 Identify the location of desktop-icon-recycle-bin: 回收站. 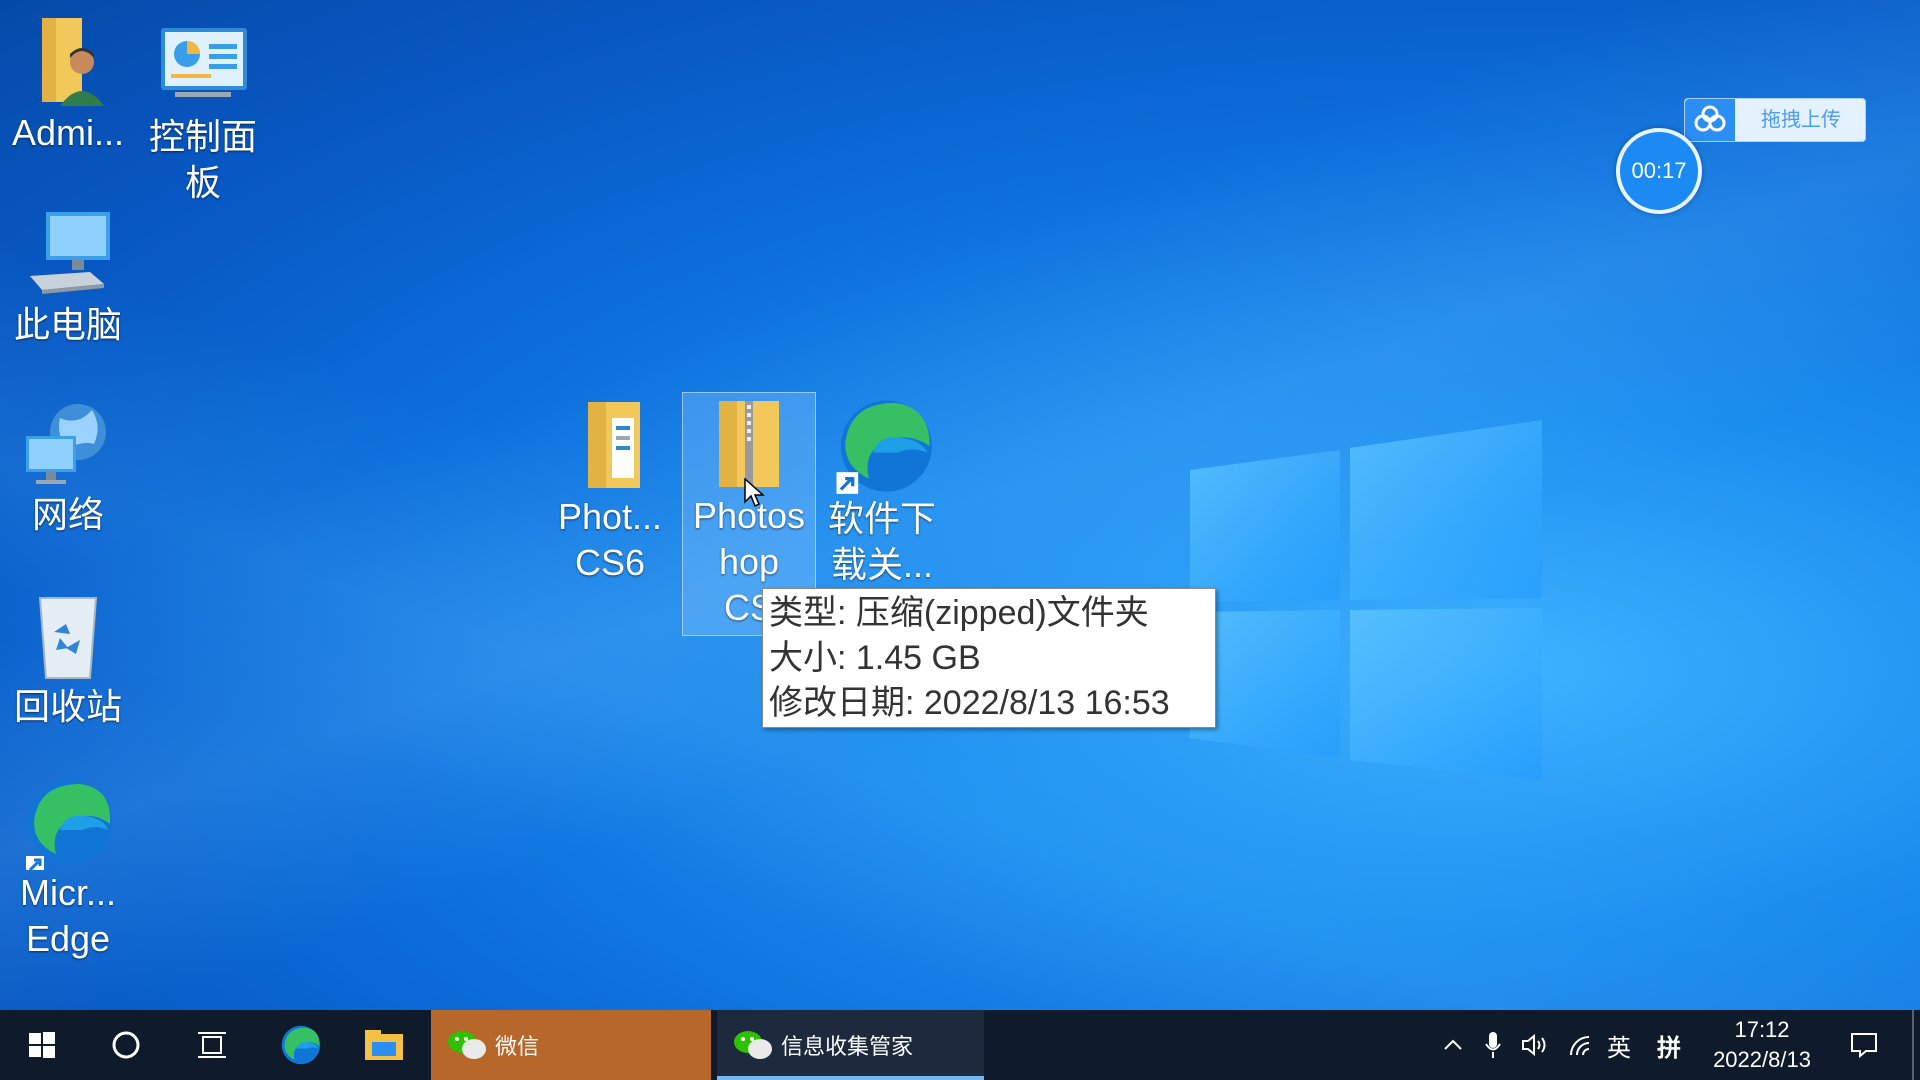
(68, 659).